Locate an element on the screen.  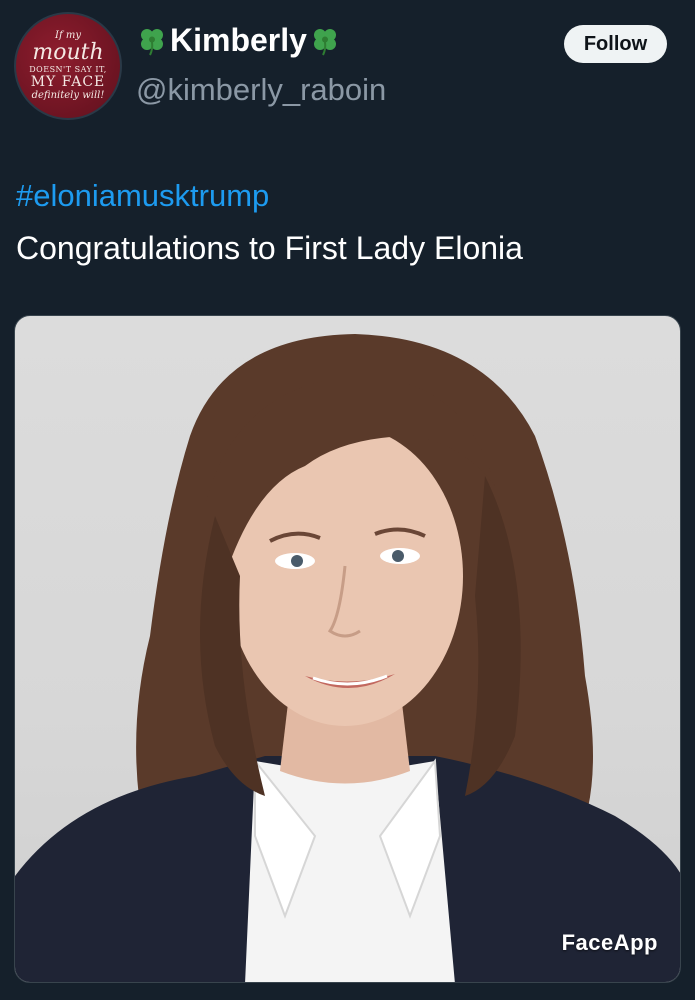
display-name: Kimberly is located at coordinates (238, 40).